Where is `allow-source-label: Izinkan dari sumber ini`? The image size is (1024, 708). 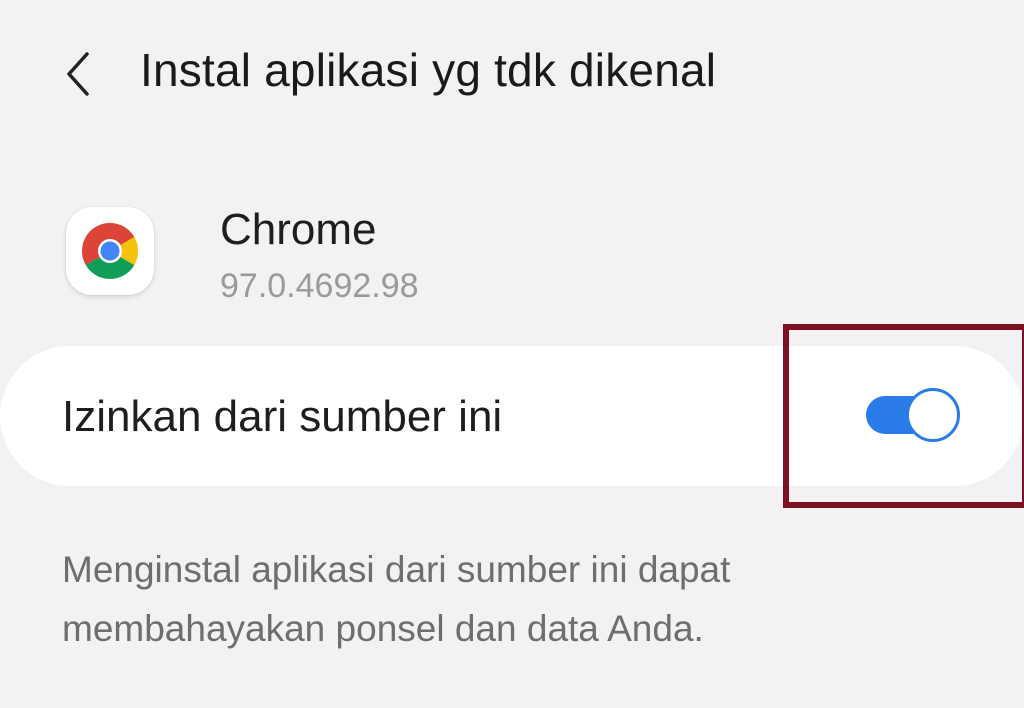 allow-source-label: Izinkan dari sumber ini is located at coordinates (282, 416).